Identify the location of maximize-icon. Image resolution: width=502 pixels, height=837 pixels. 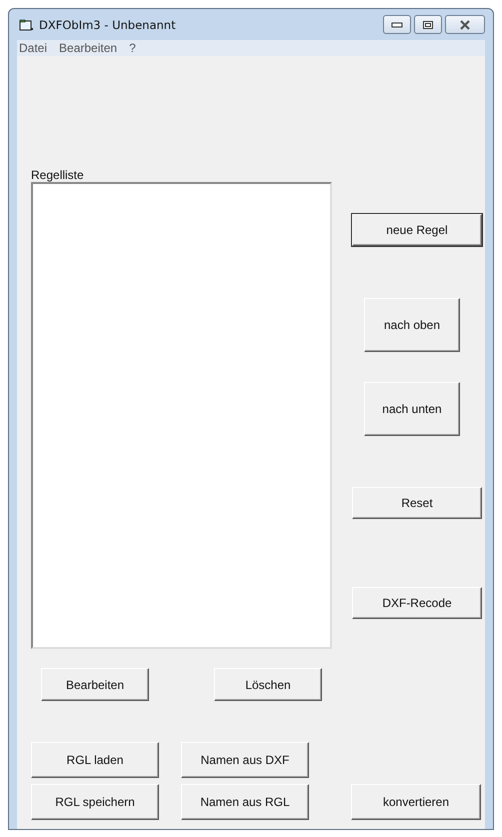
(428, 25).